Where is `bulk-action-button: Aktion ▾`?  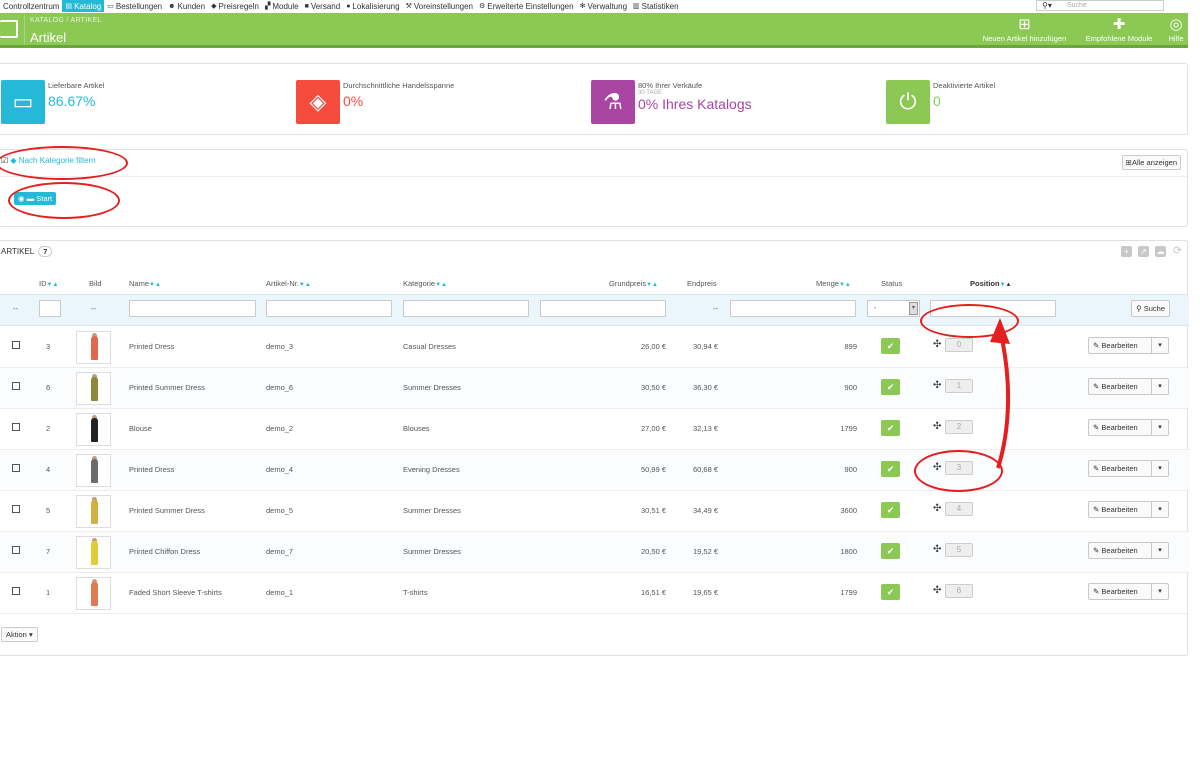 bulk-action-button: Aktion ▾ is located at coordinates (19, 634).